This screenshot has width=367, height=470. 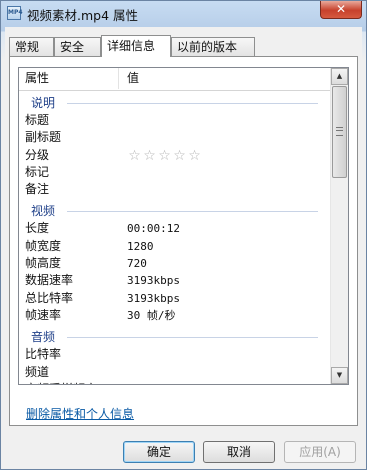 What do you see at coordinates (175, 209) in the screenshot?
I see `group-header-video: 视频` at bounding box center [175, 209].